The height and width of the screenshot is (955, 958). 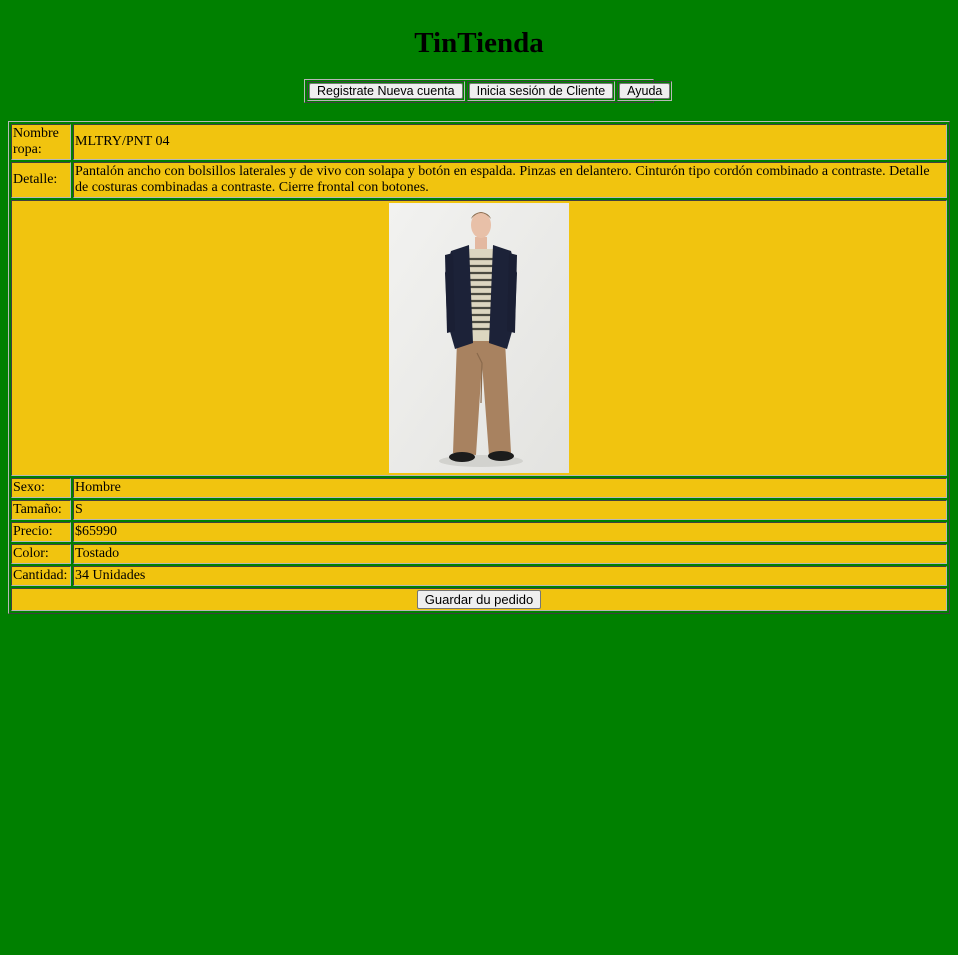 I want to click on quantity-value: 34 Unidades, so click(x=510, y=576).